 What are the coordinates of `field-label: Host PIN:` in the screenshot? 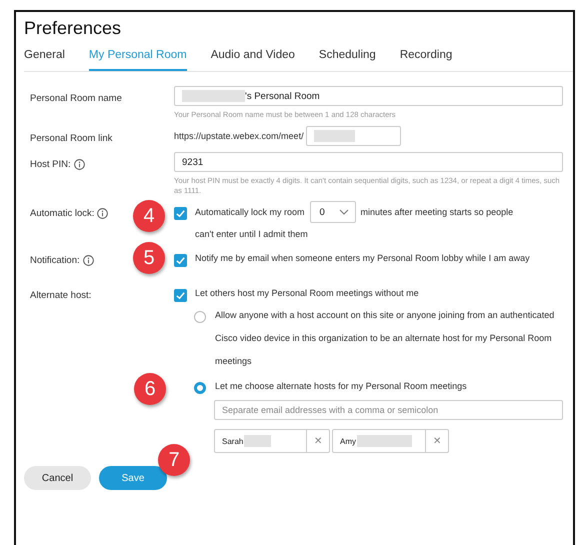 It's located at (50, 164).